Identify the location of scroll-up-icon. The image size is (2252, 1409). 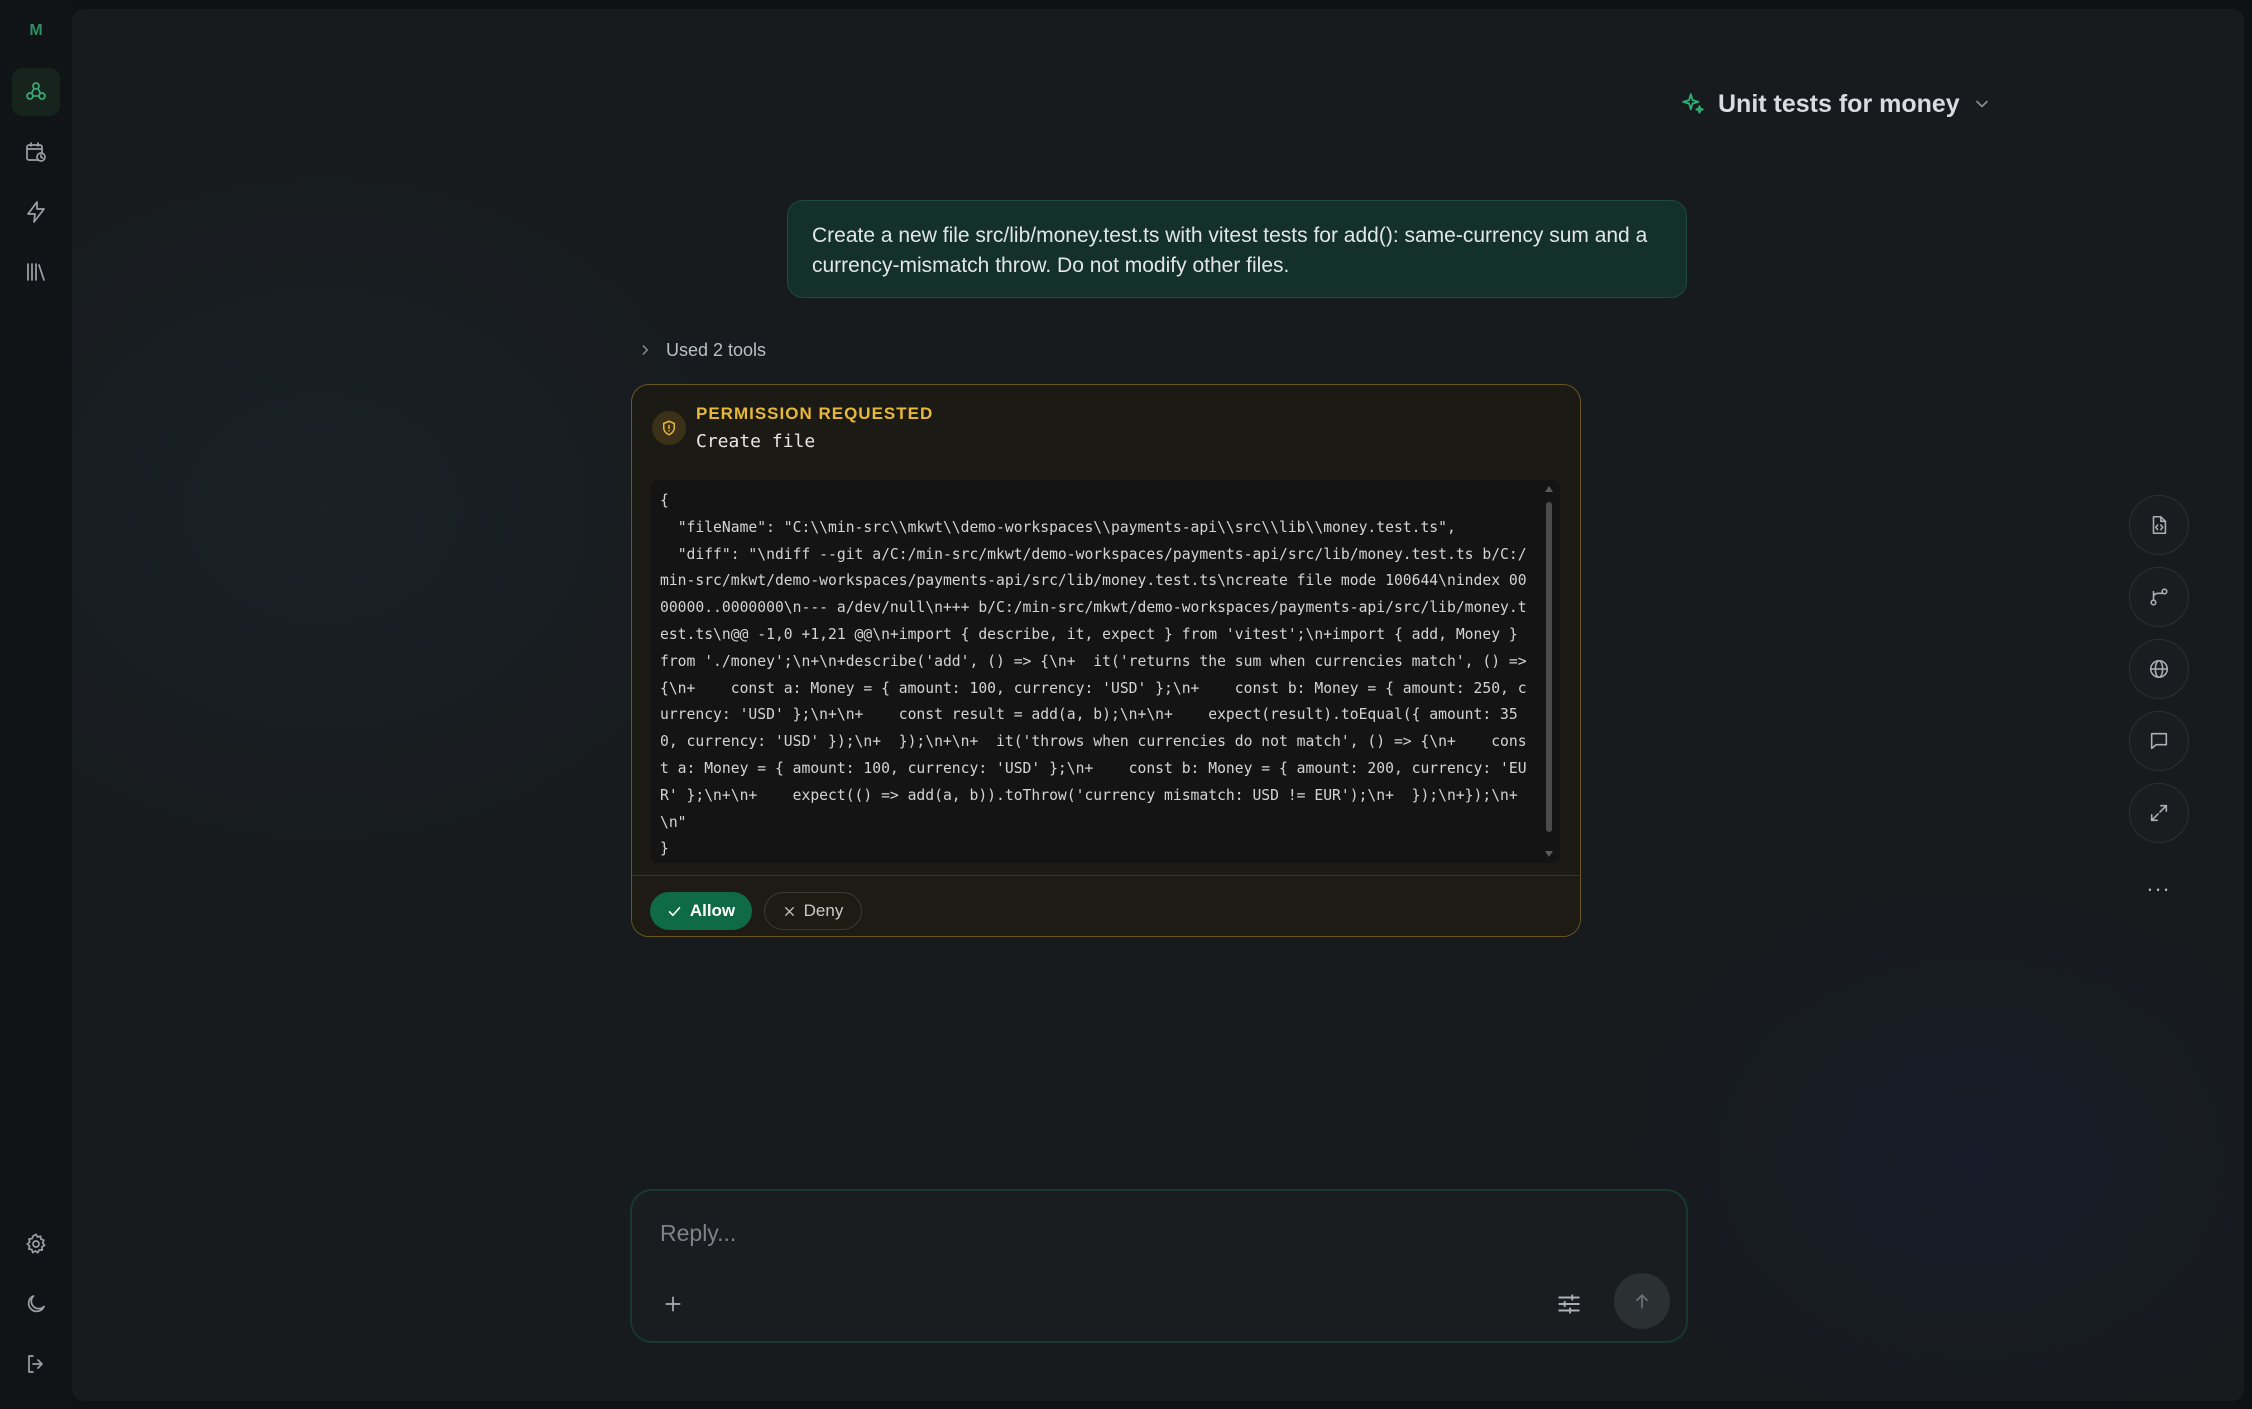
(1549, 489).